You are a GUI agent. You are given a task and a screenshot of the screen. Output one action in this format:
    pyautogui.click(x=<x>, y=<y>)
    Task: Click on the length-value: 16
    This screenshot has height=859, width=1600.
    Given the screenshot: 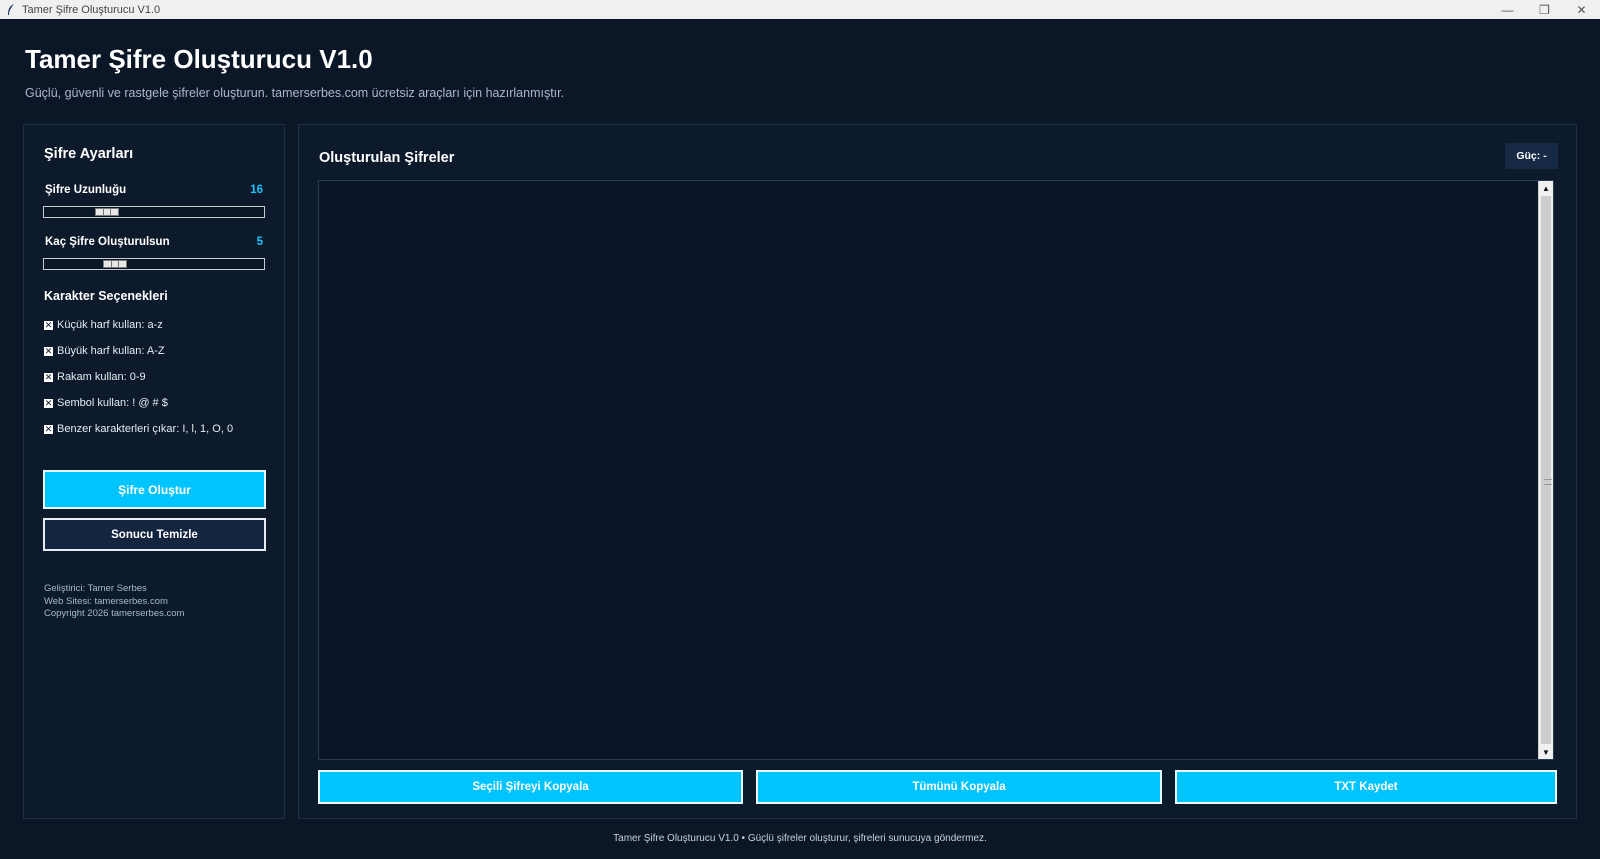 What is the action you would take?
    pyautogui.click(x=256, y=190)
    